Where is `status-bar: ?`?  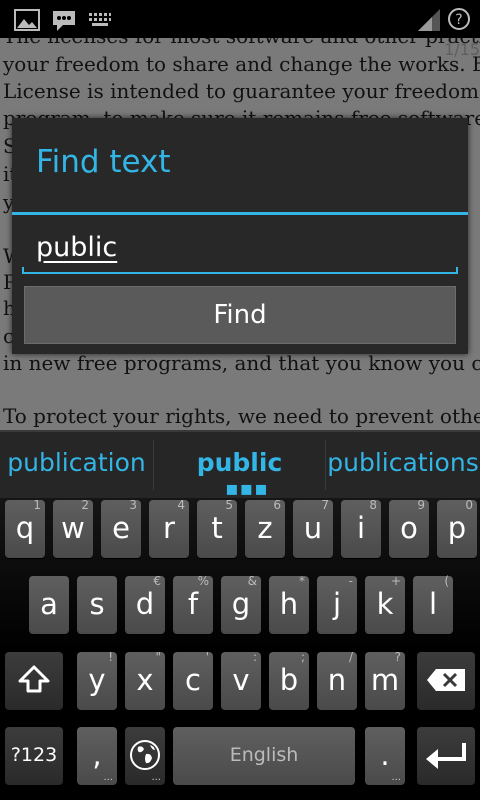
status-bar: ? is located at coordinates (240, 19).